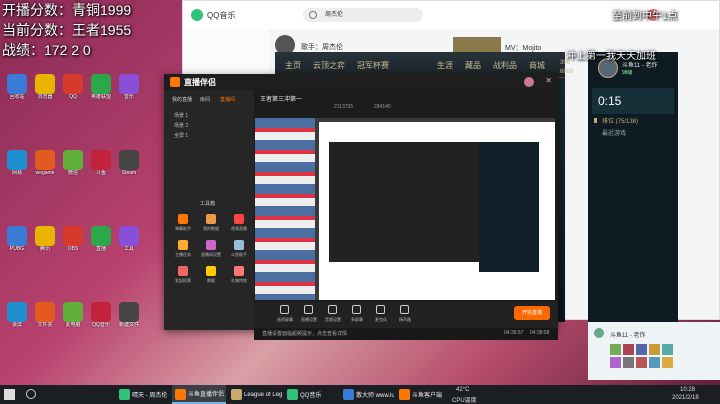 The width and height of the screenshot is (720, 404). What do you see at coordinates (129, 320) in the screenshot?
I see `desktop-icon: 新建文件` at bounding box center [129, 320].